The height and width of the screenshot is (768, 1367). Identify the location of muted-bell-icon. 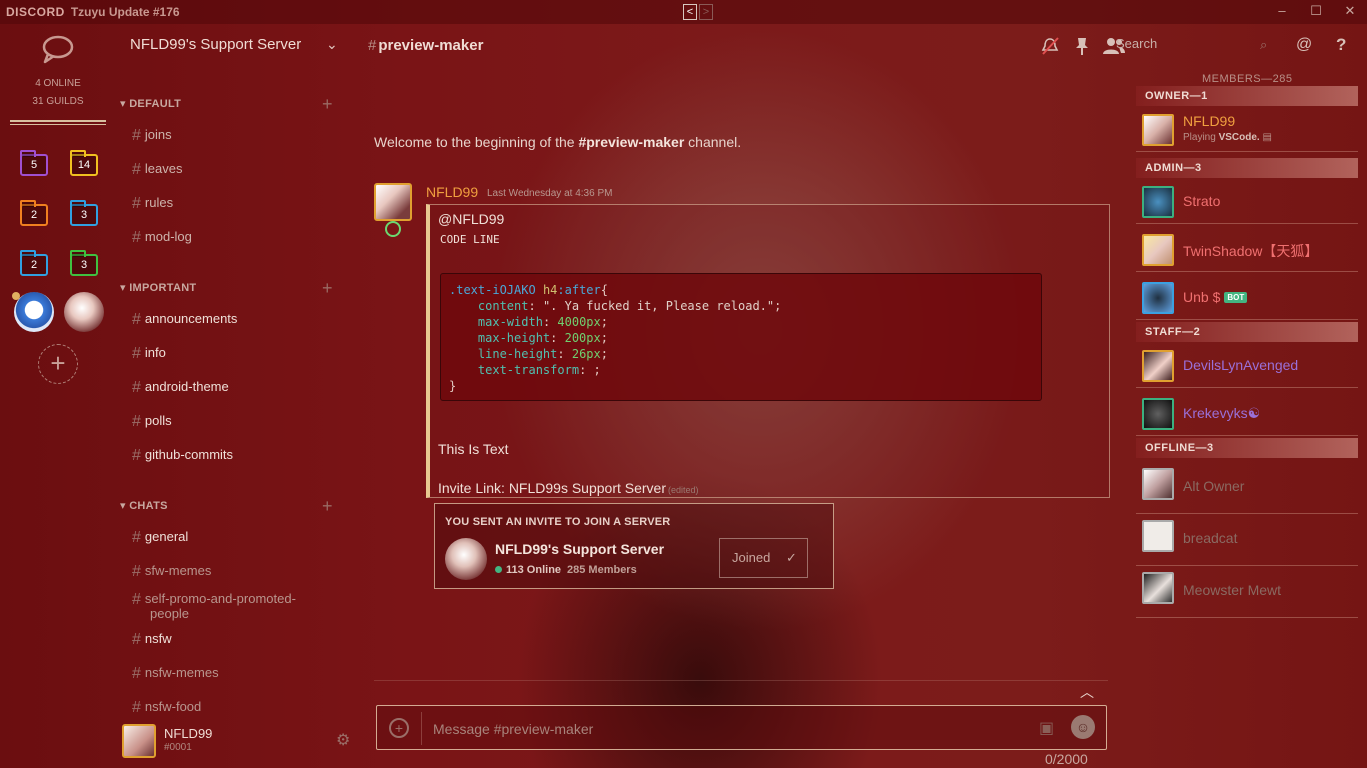
(1050, 46).